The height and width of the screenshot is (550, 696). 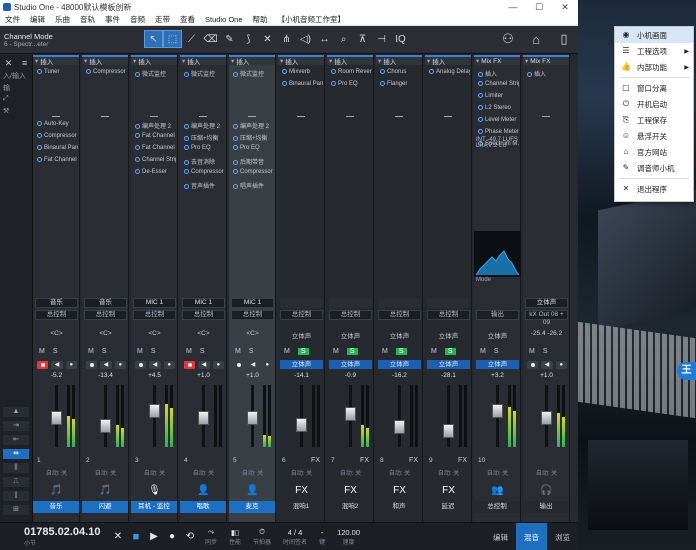 What do you see at coordinates (118, 537) in the screenshot?
I see `rewind-icon: ✕` at bounding box center [118, 537].